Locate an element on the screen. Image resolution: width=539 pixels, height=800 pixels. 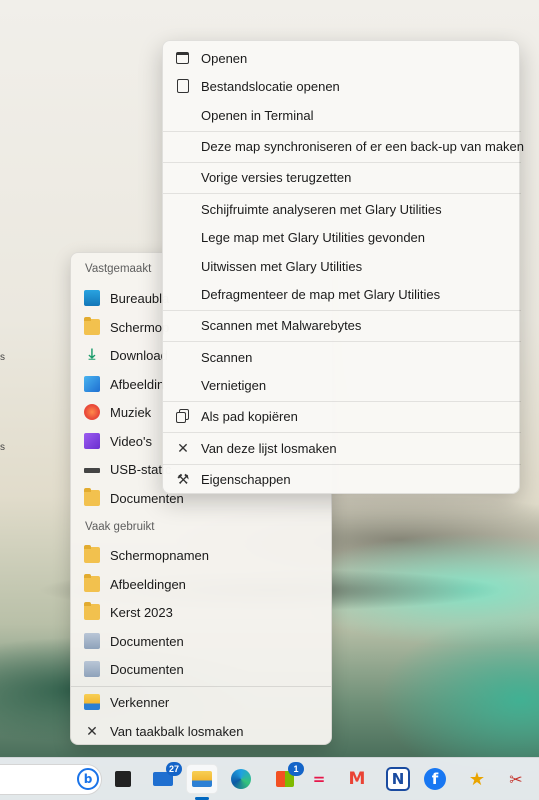
menu-item-label: Scannen is located at coordinates (227, 357).